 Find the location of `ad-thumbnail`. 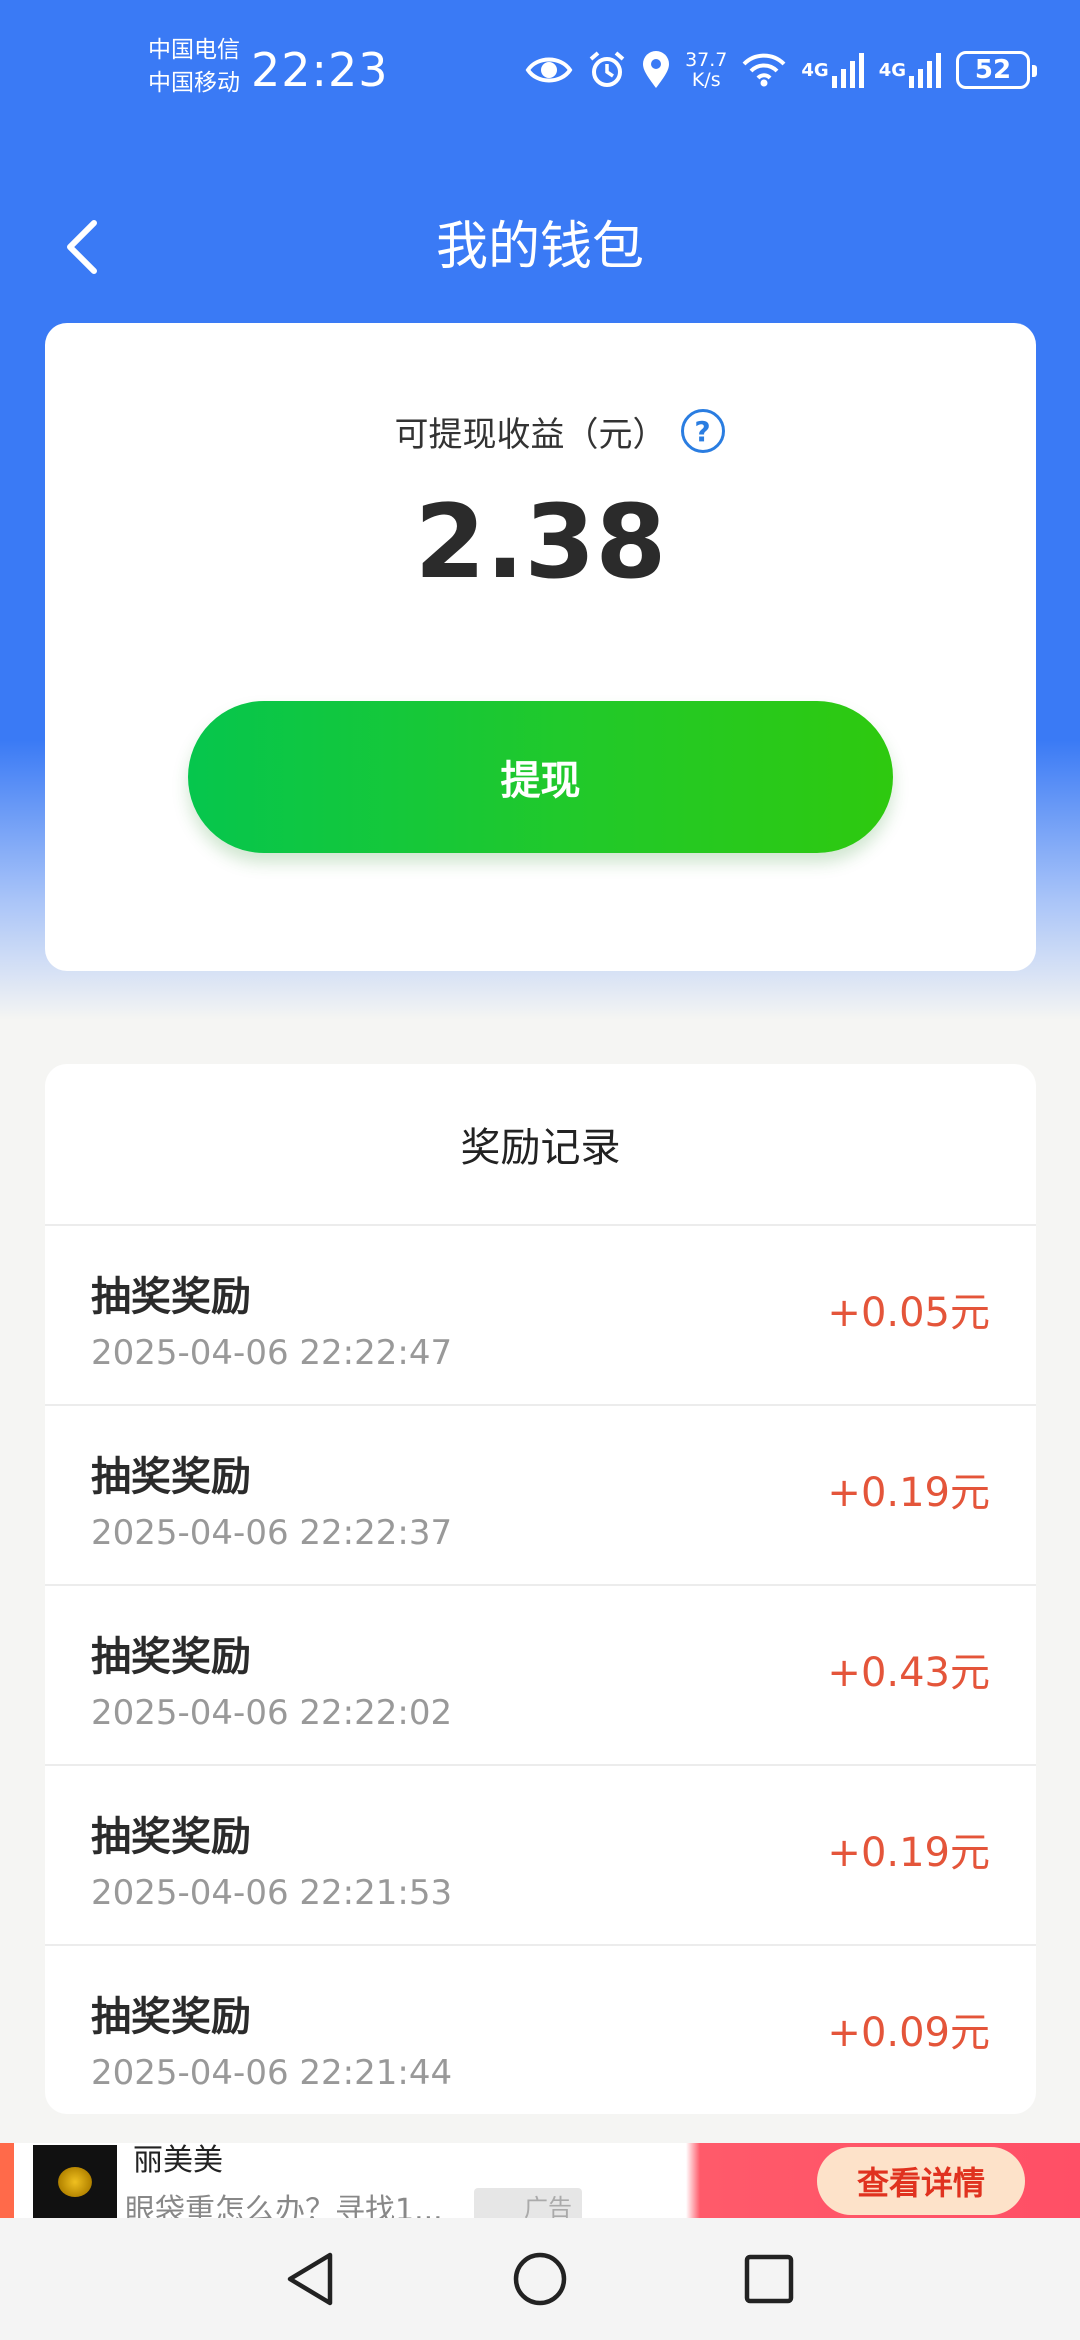

ad-thumbnail is located at coordinates (75, 2181).